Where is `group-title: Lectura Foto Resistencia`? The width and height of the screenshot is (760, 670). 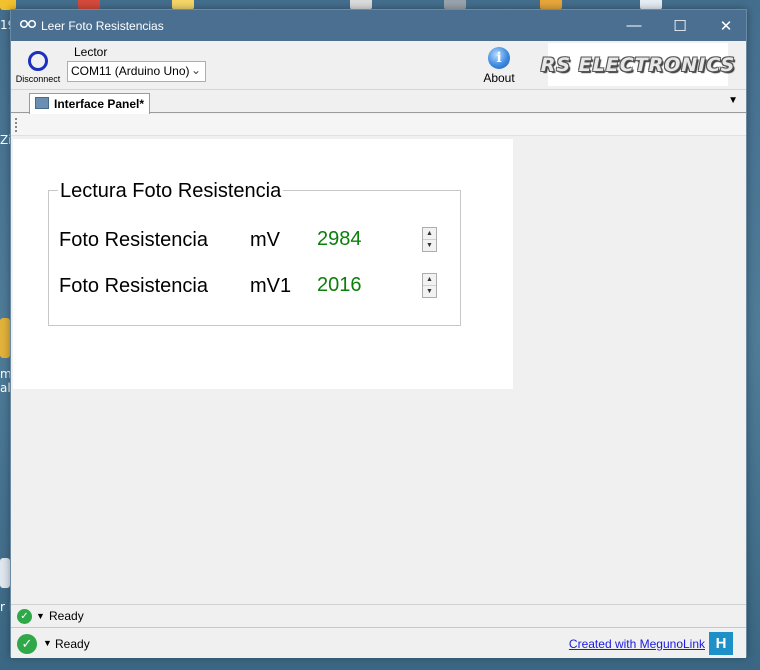
group-title: Lectura Foto Resistencia is located at coordinates (171, 191).